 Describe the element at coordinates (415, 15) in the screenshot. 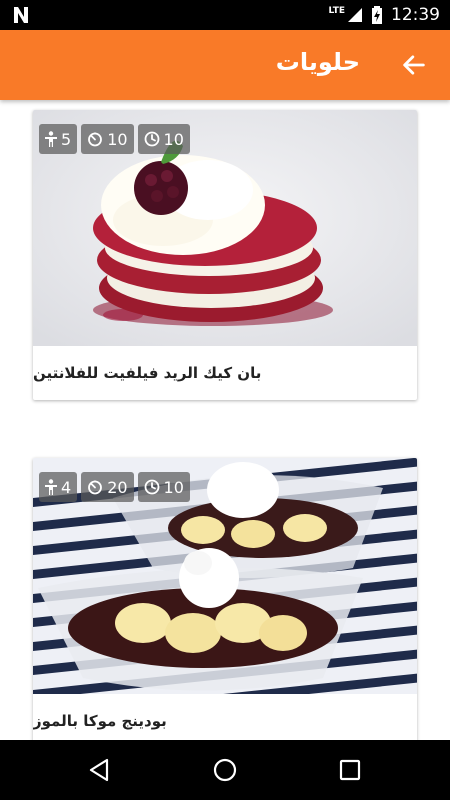

I see `clock: 12:39` at that location.